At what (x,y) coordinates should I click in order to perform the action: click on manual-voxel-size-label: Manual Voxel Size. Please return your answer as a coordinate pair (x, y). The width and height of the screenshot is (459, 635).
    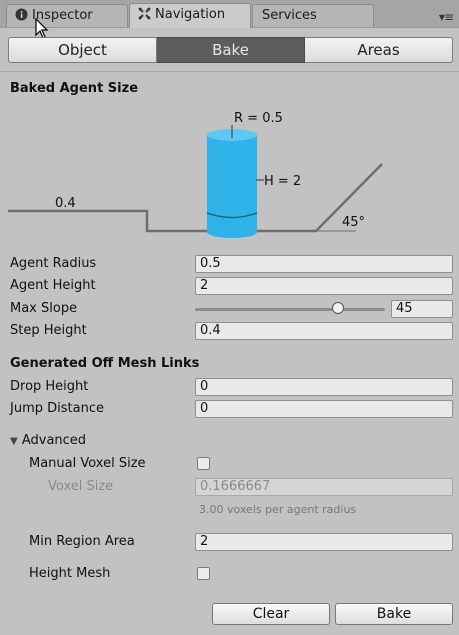
    Looking at the image, I should click on (87, 463).